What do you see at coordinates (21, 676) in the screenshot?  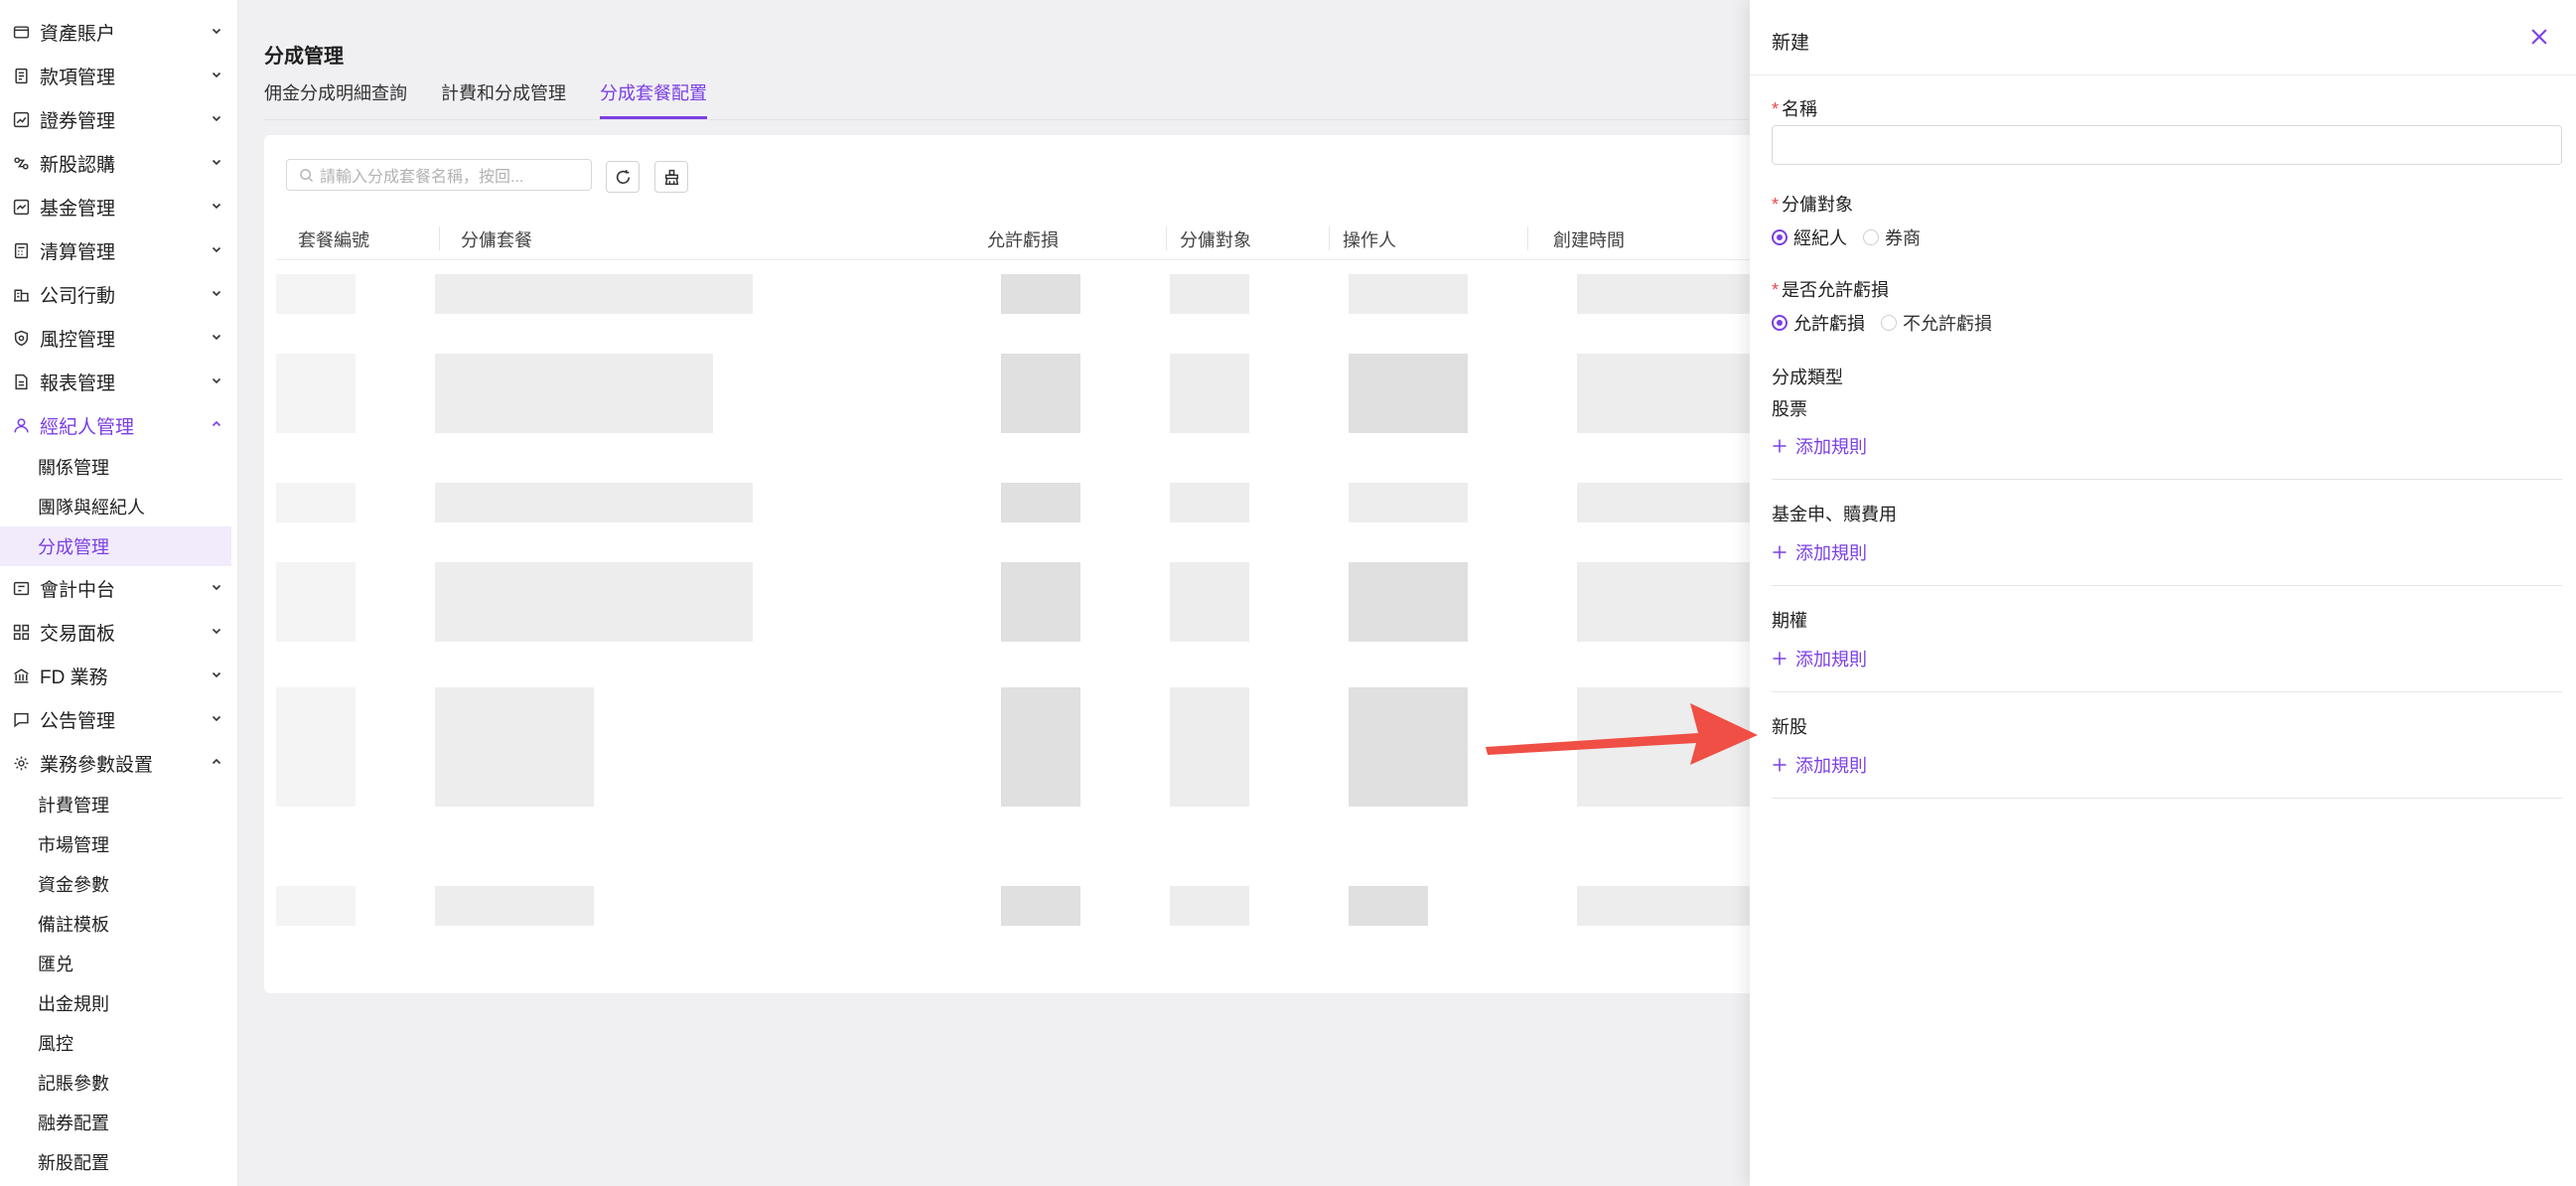 I see `bank-icon` at bounding box center [21, 676].